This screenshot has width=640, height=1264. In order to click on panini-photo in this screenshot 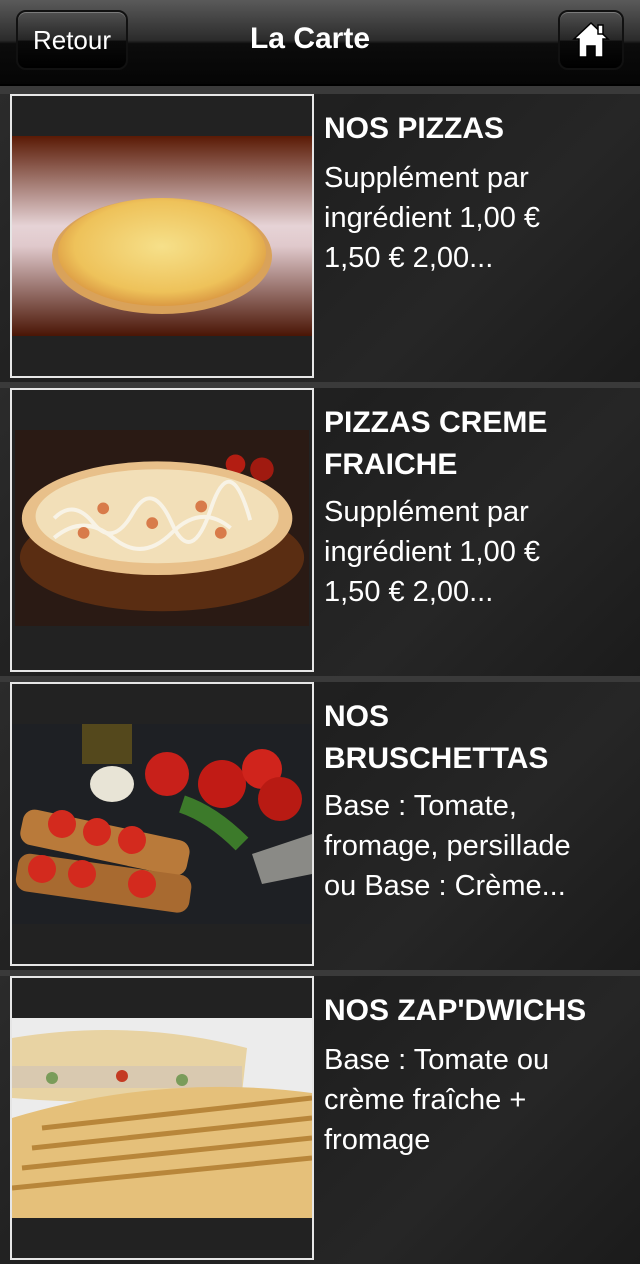, I will do `click(162, 1118)`.